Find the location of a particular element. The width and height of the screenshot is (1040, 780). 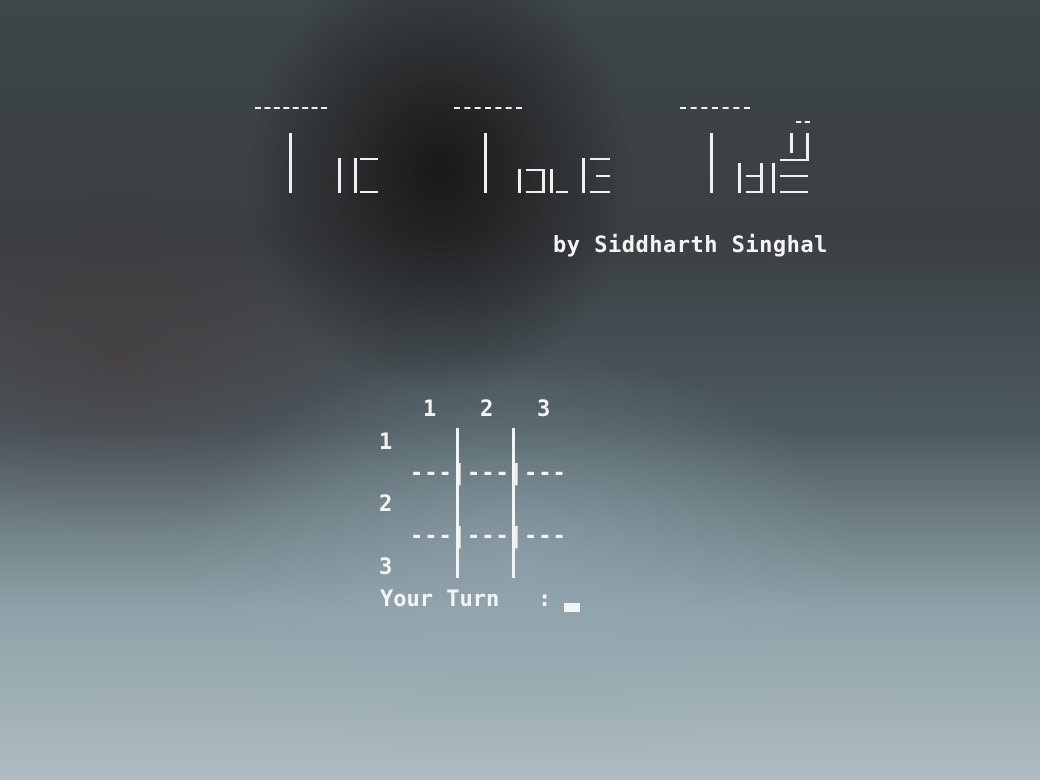

column-label-1: 1 is located at coordinates (430, 409).